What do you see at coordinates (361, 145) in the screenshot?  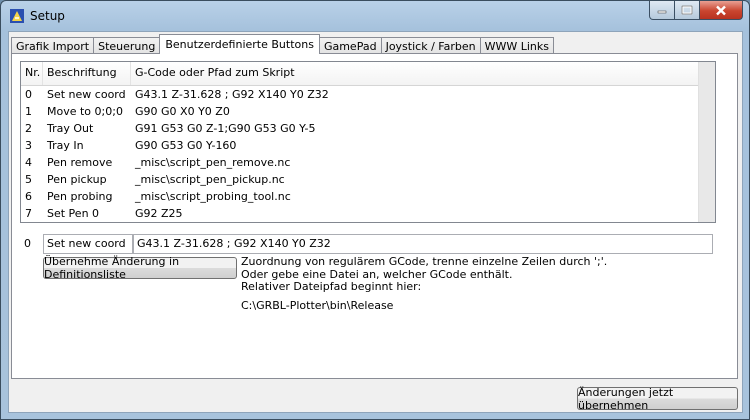 I see `table-row: 3 Tray In G90 G53 G0 Y-160` at bounding box center [361, 145].